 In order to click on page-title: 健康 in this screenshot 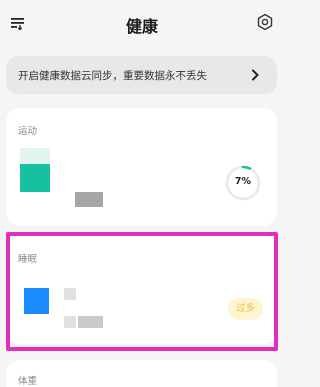, I will do `click(141, 26)`.